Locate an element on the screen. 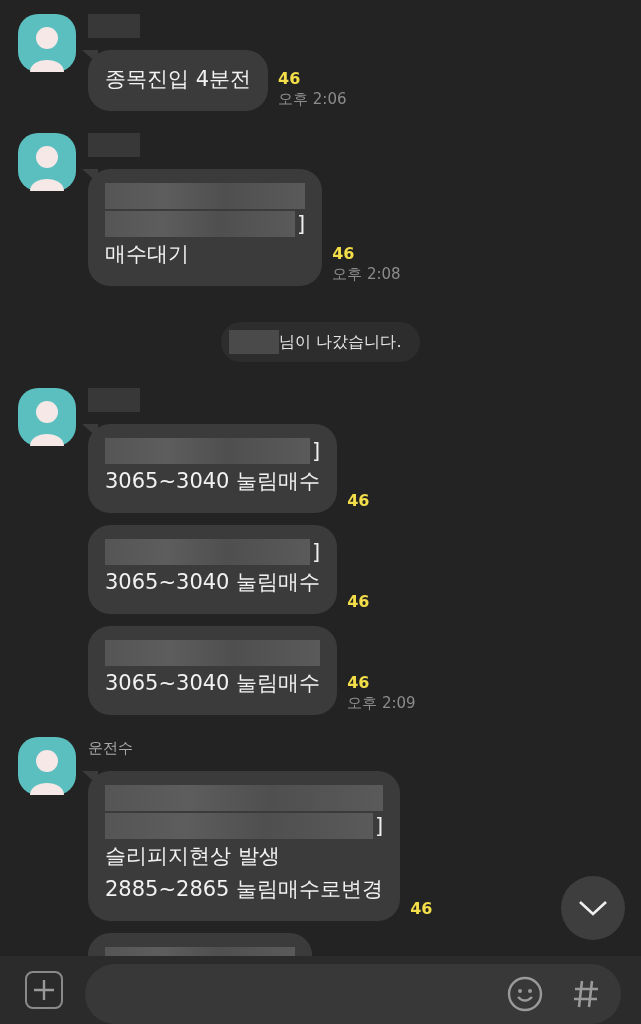 This screenshot has width=641, height=1024. plus-icon is located at coordinates (44, 990).